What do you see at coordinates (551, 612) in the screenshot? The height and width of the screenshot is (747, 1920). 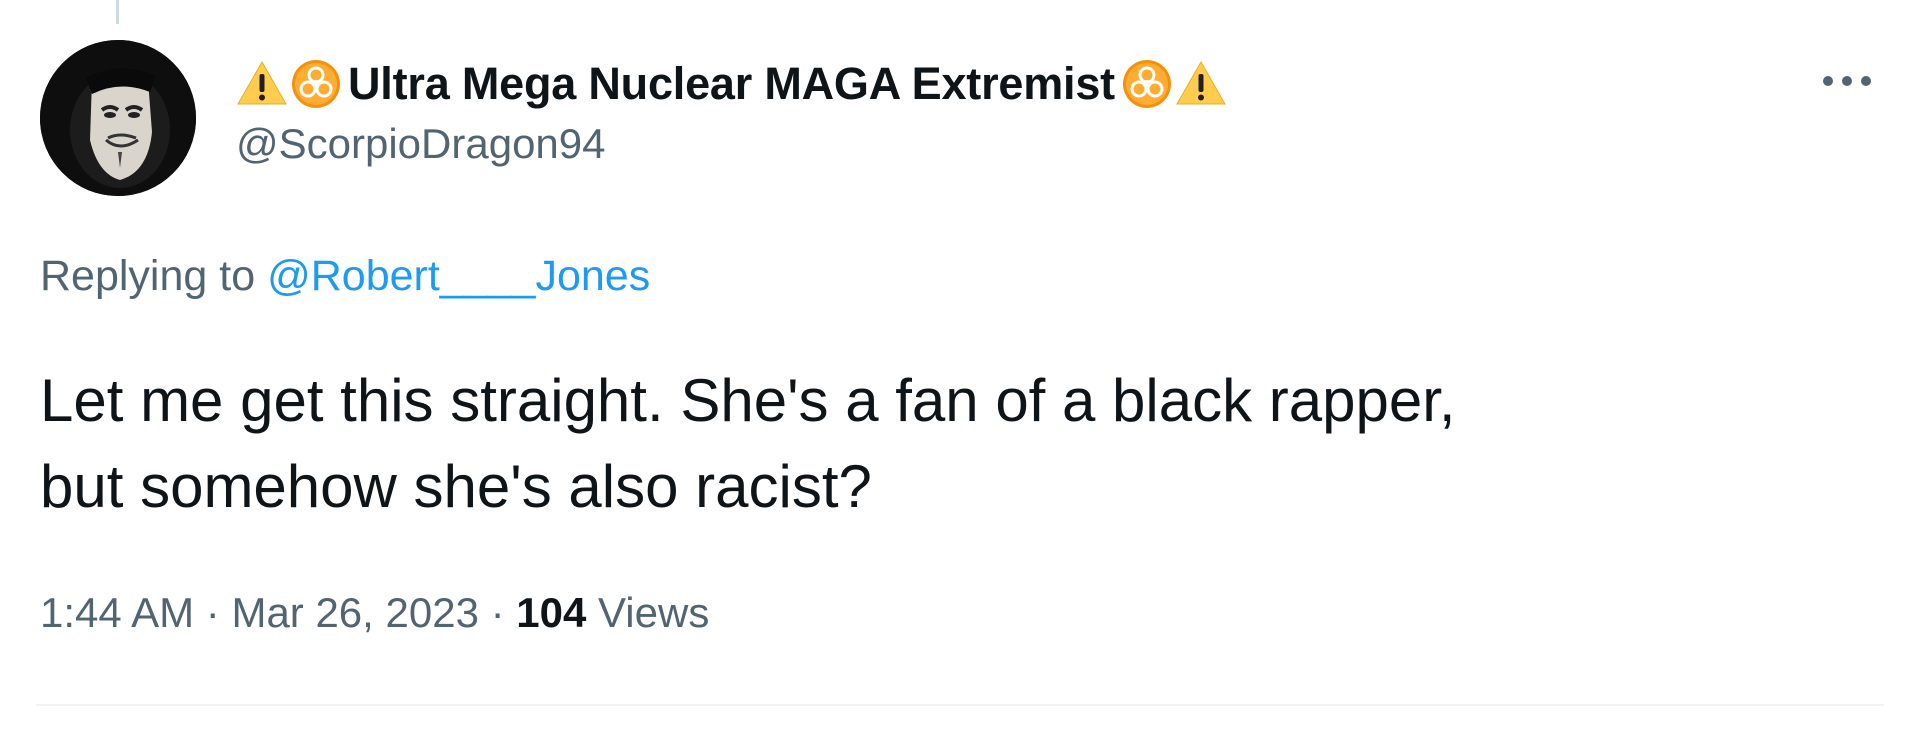 I see `views-count: 104` at bounding box center [551, 612].